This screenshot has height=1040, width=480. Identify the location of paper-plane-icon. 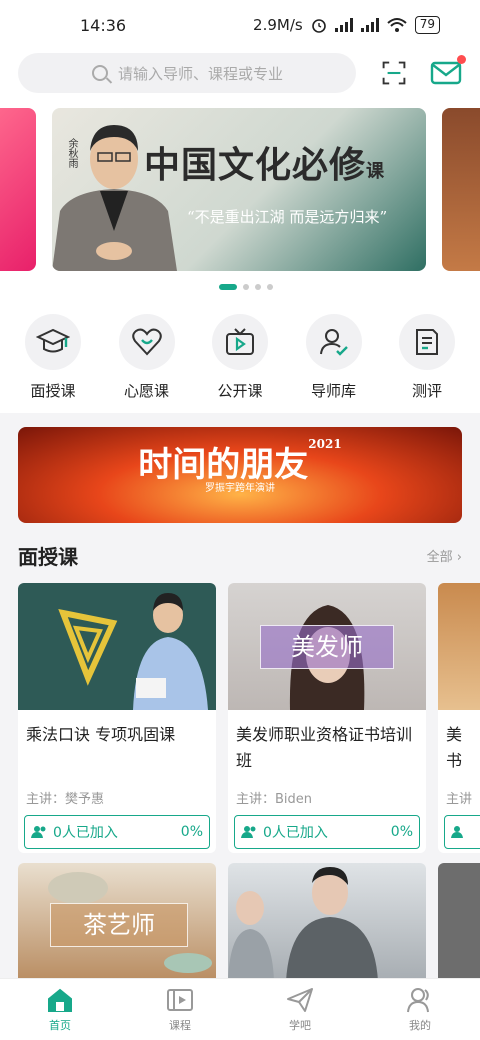
(300, 999).